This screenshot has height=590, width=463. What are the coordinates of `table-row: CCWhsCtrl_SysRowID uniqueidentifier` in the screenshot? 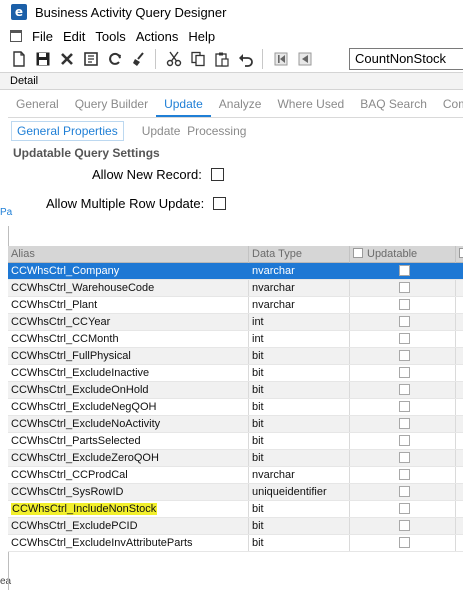 It's located at (235, 492).